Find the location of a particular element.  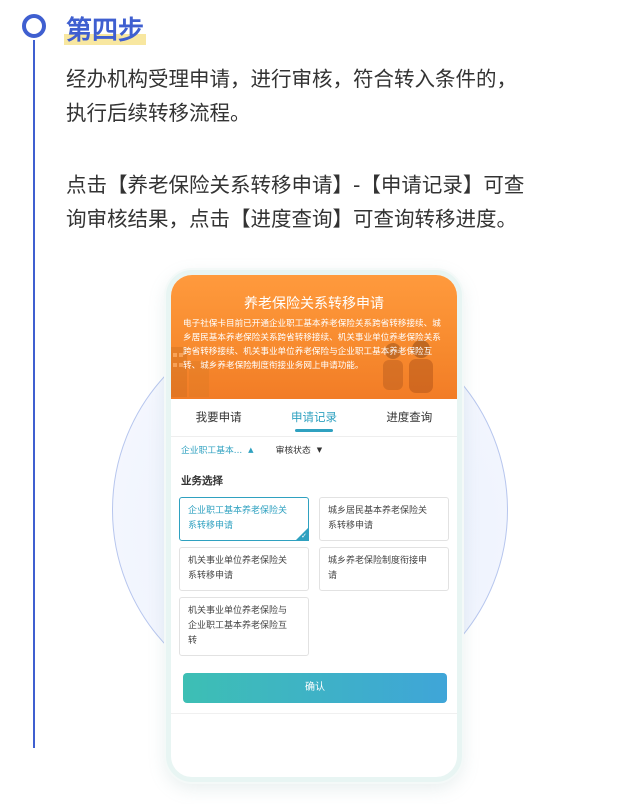

option-enterprise-transfer: 企业职工基本养老保险关 系转移申请 ✓ is located at coordinates (244, 519).